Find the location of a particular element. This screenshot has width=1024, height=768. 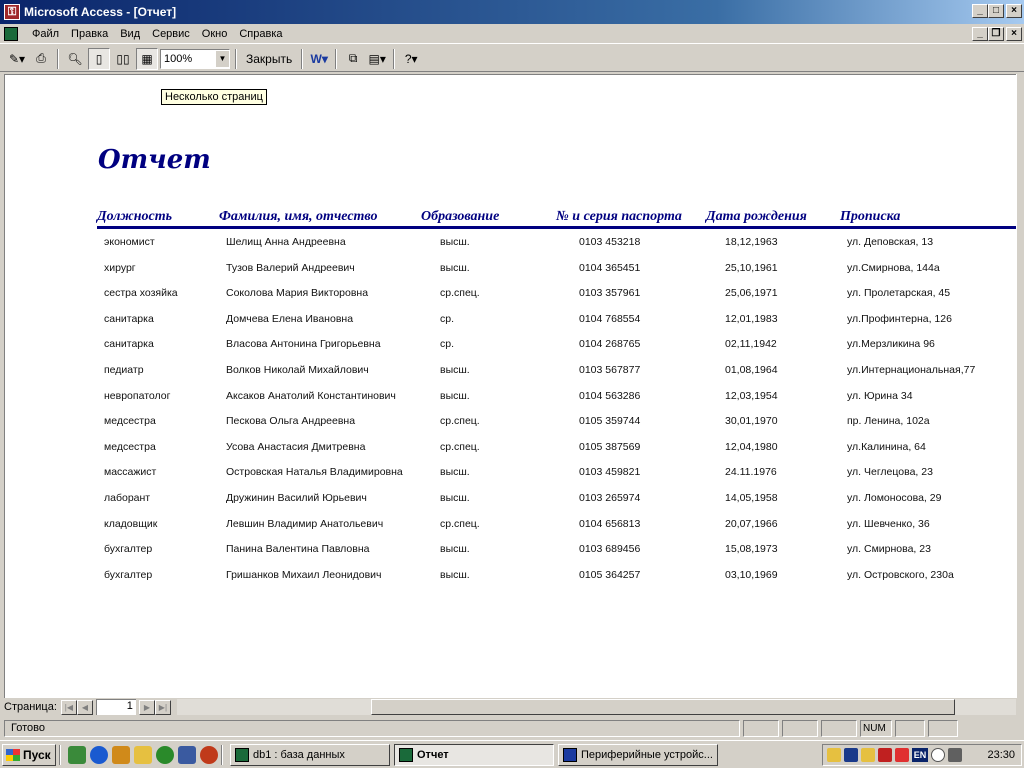

page-label: Страница: is located at coordinates (30, 707).